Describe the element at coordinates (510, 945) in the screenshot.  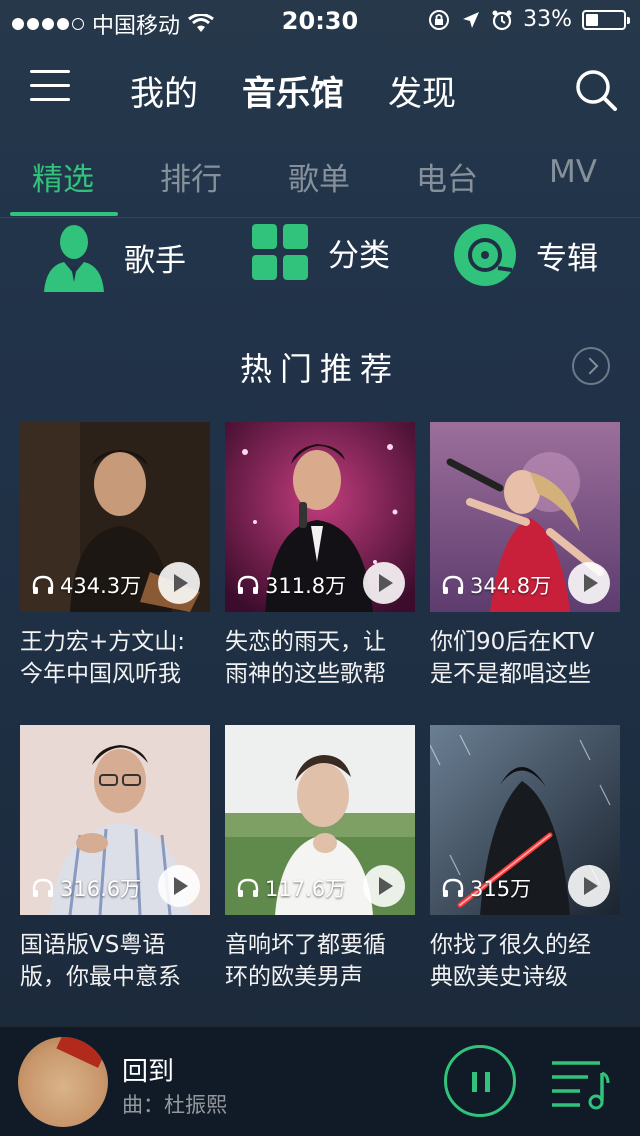
I see `playlist-title-line: 你找了很久的经` at that location.